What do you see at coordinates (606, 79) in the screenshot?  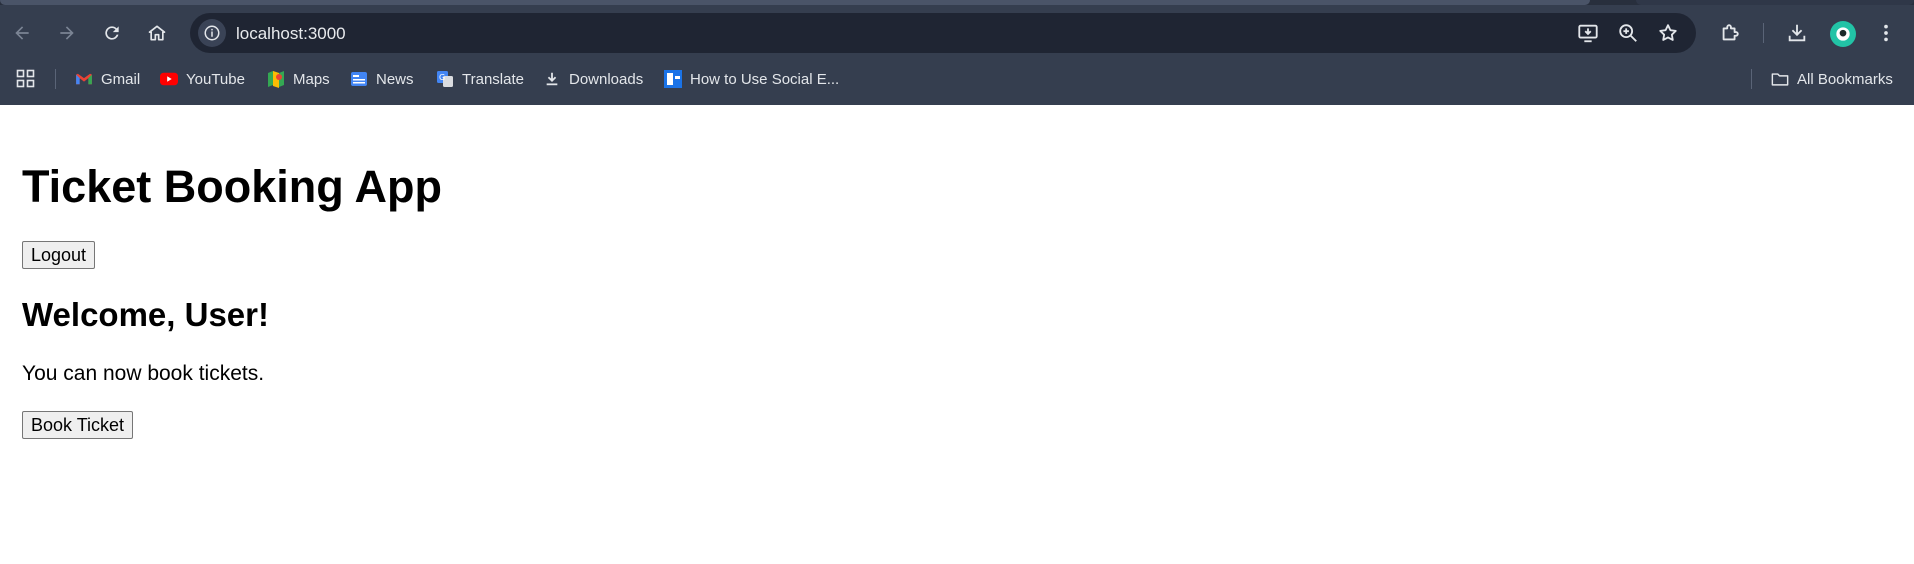 I see `bookmark-label: Downloads` at bounding box center [606, 79].